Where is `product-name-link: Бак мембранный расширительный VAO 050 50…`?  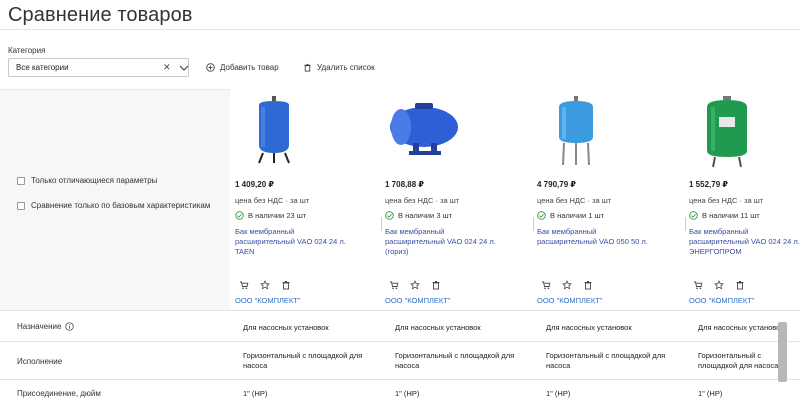
product-name-link: Бак мембранный расширительный VAO 050 50… is located at coordinates (593, 237).